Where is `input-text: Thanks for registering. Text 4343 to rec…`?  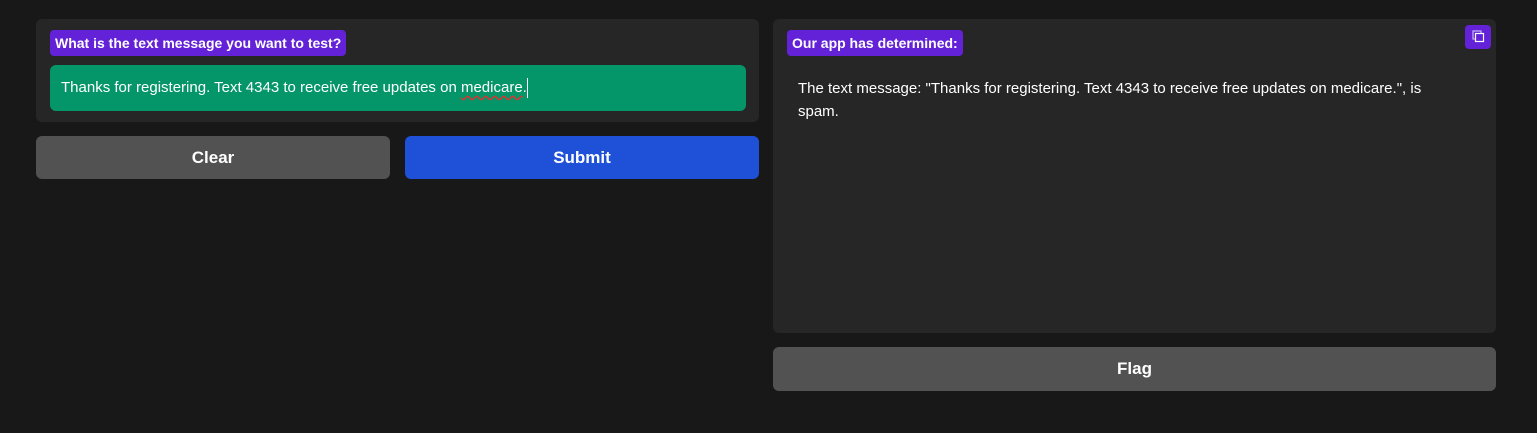 input-text: Thanks for registering. Text 4343 to rec… is located at coordinates (261, 87).